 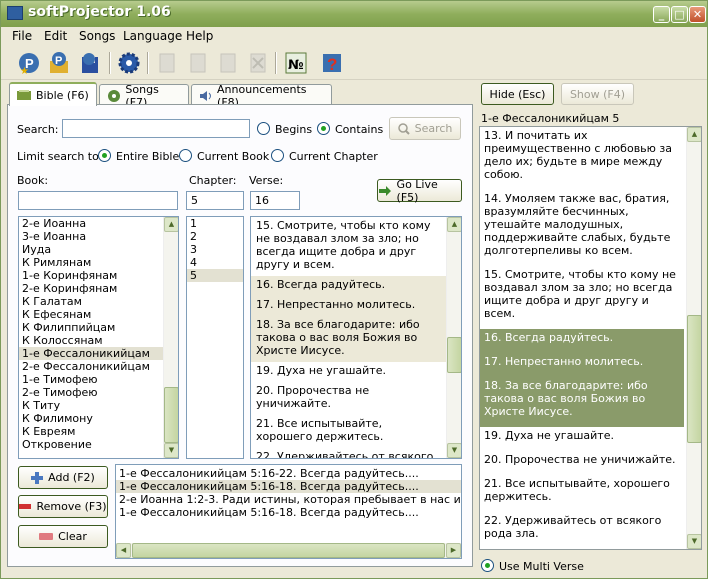 What do you see at coordinates (258, 63) in the screenshot?
I see `delete-song-icon` at bounding box center [258, 63].